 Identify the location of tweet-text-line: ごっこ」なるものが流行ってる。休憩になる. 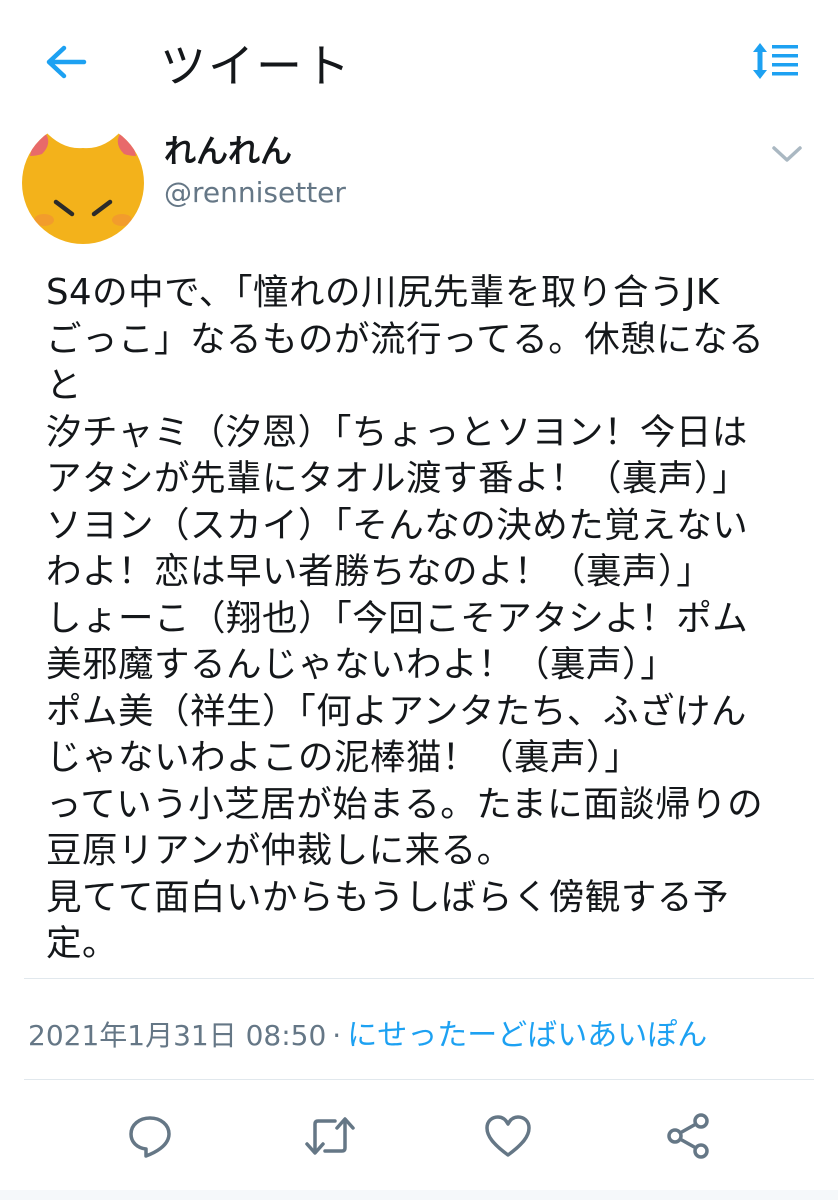
(405, 339).